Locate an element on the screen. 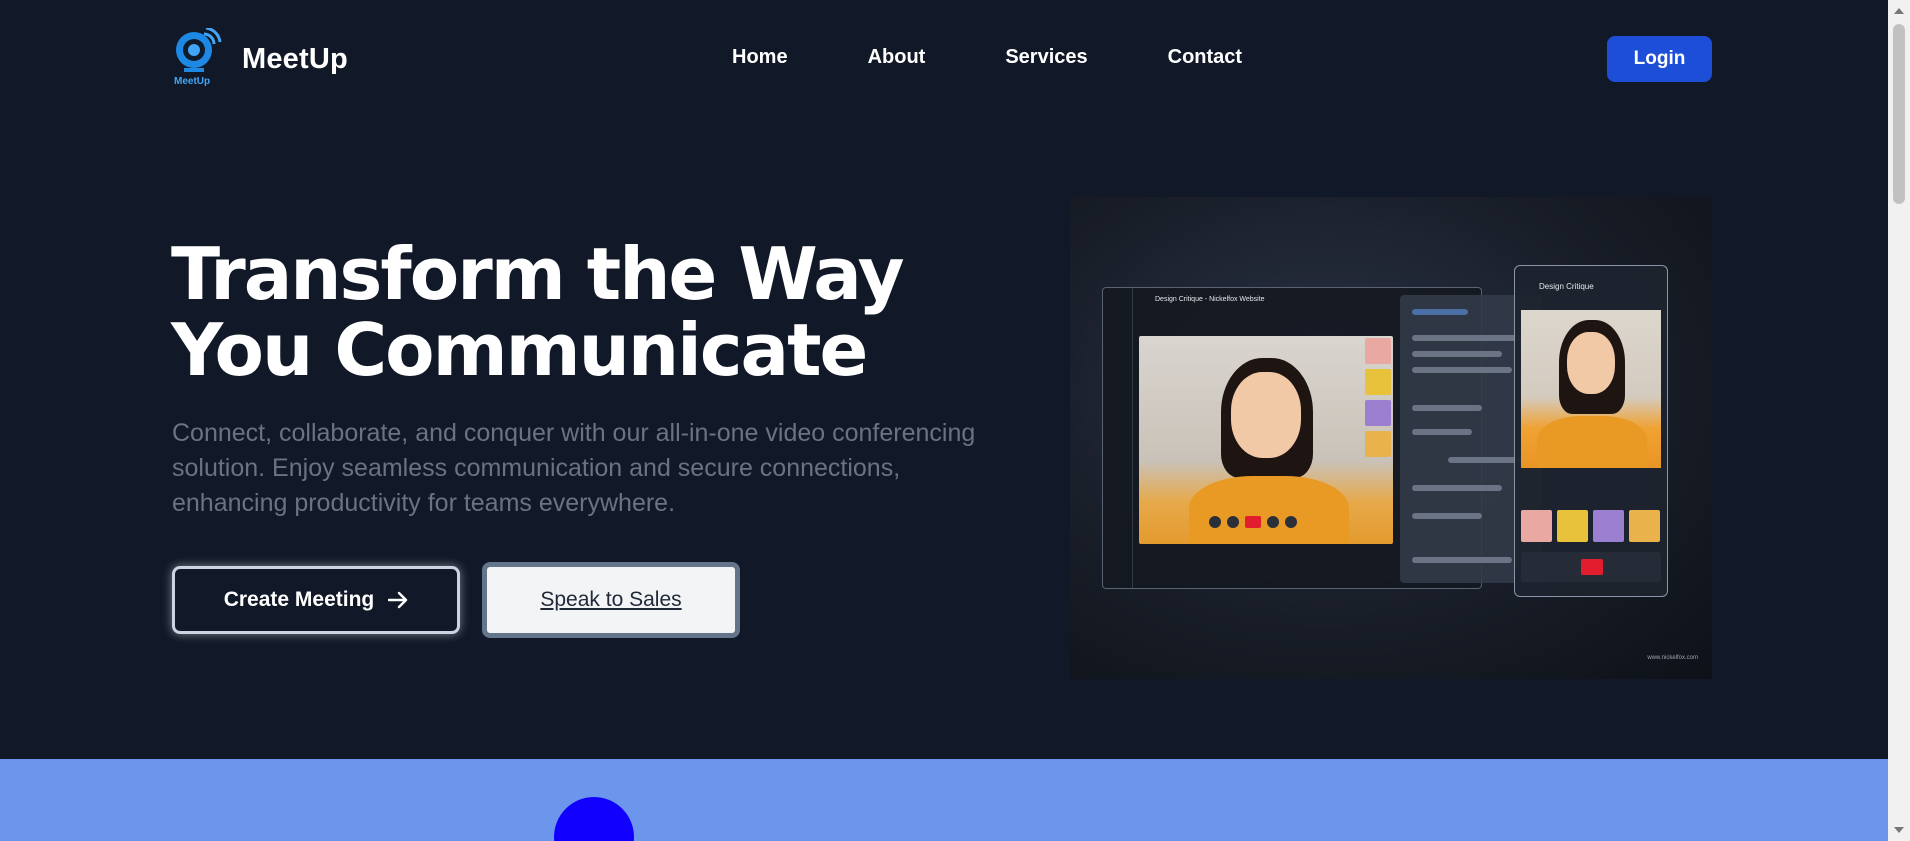  logo-badge-text: MeetUp is located at coordinates (192, 81).